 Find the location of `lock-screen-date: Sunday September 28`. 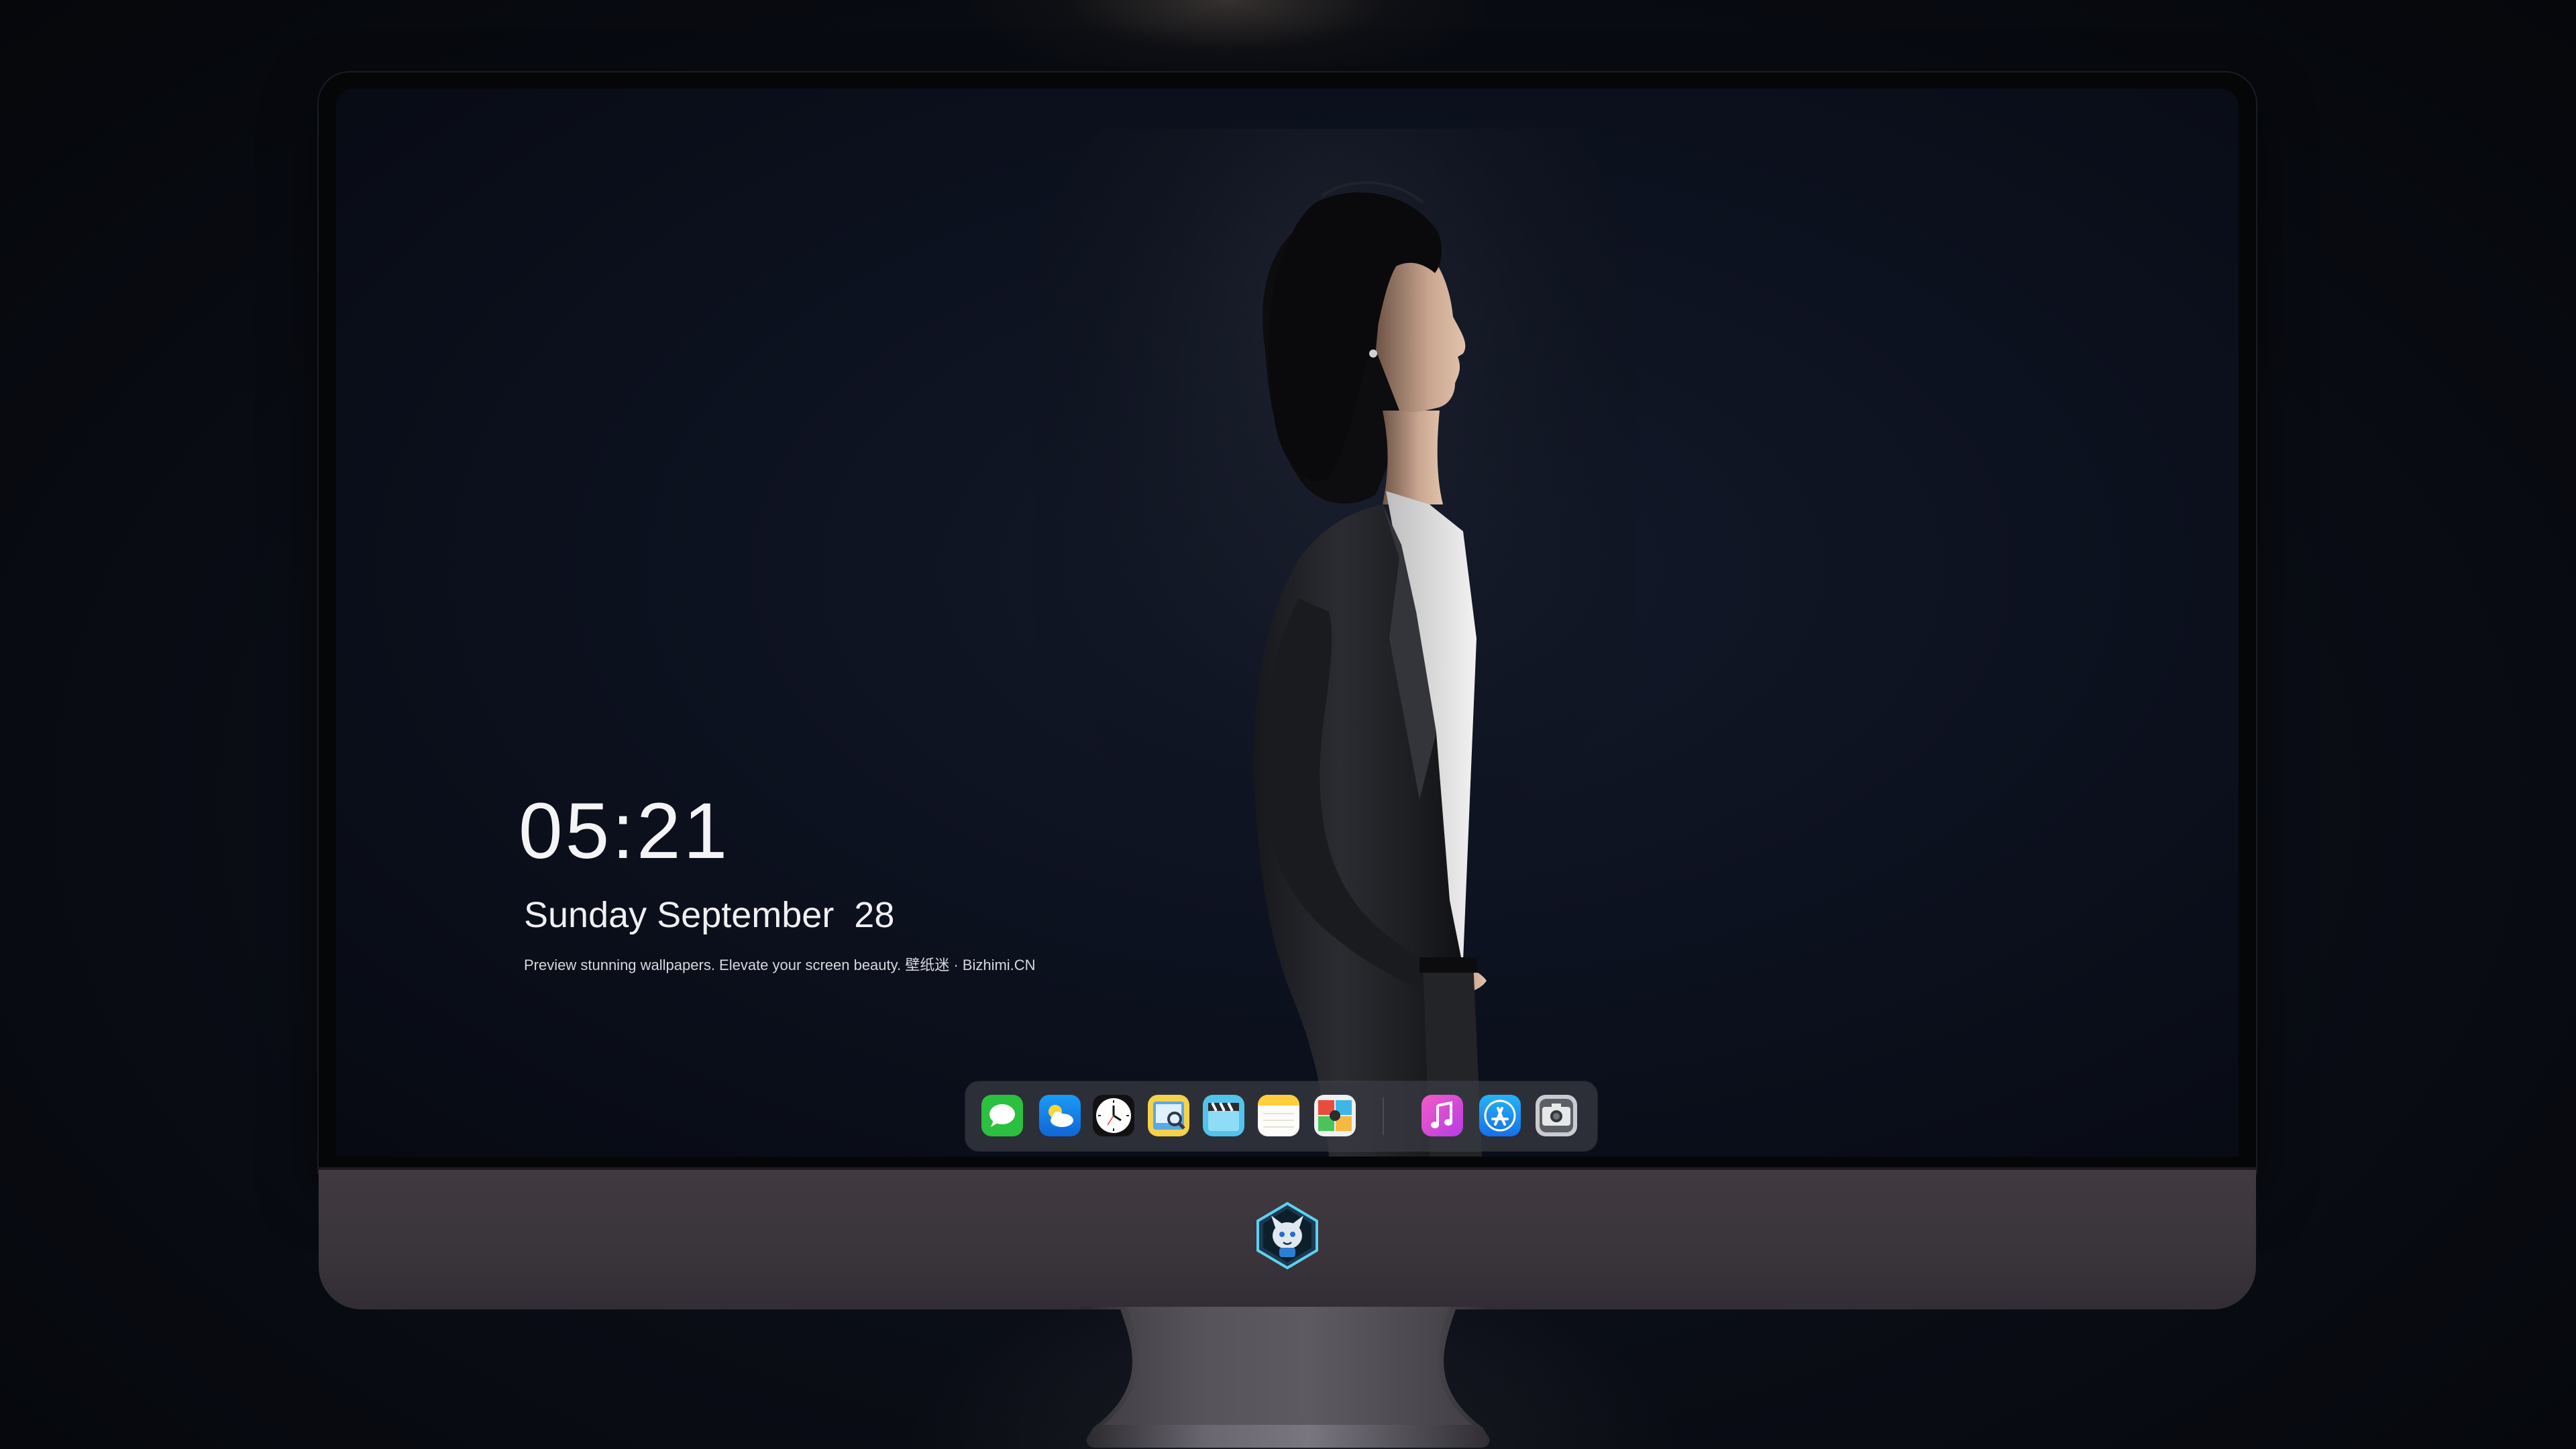

lock-screen-date: Sunday September 28 is located at coordinates (709, 915).